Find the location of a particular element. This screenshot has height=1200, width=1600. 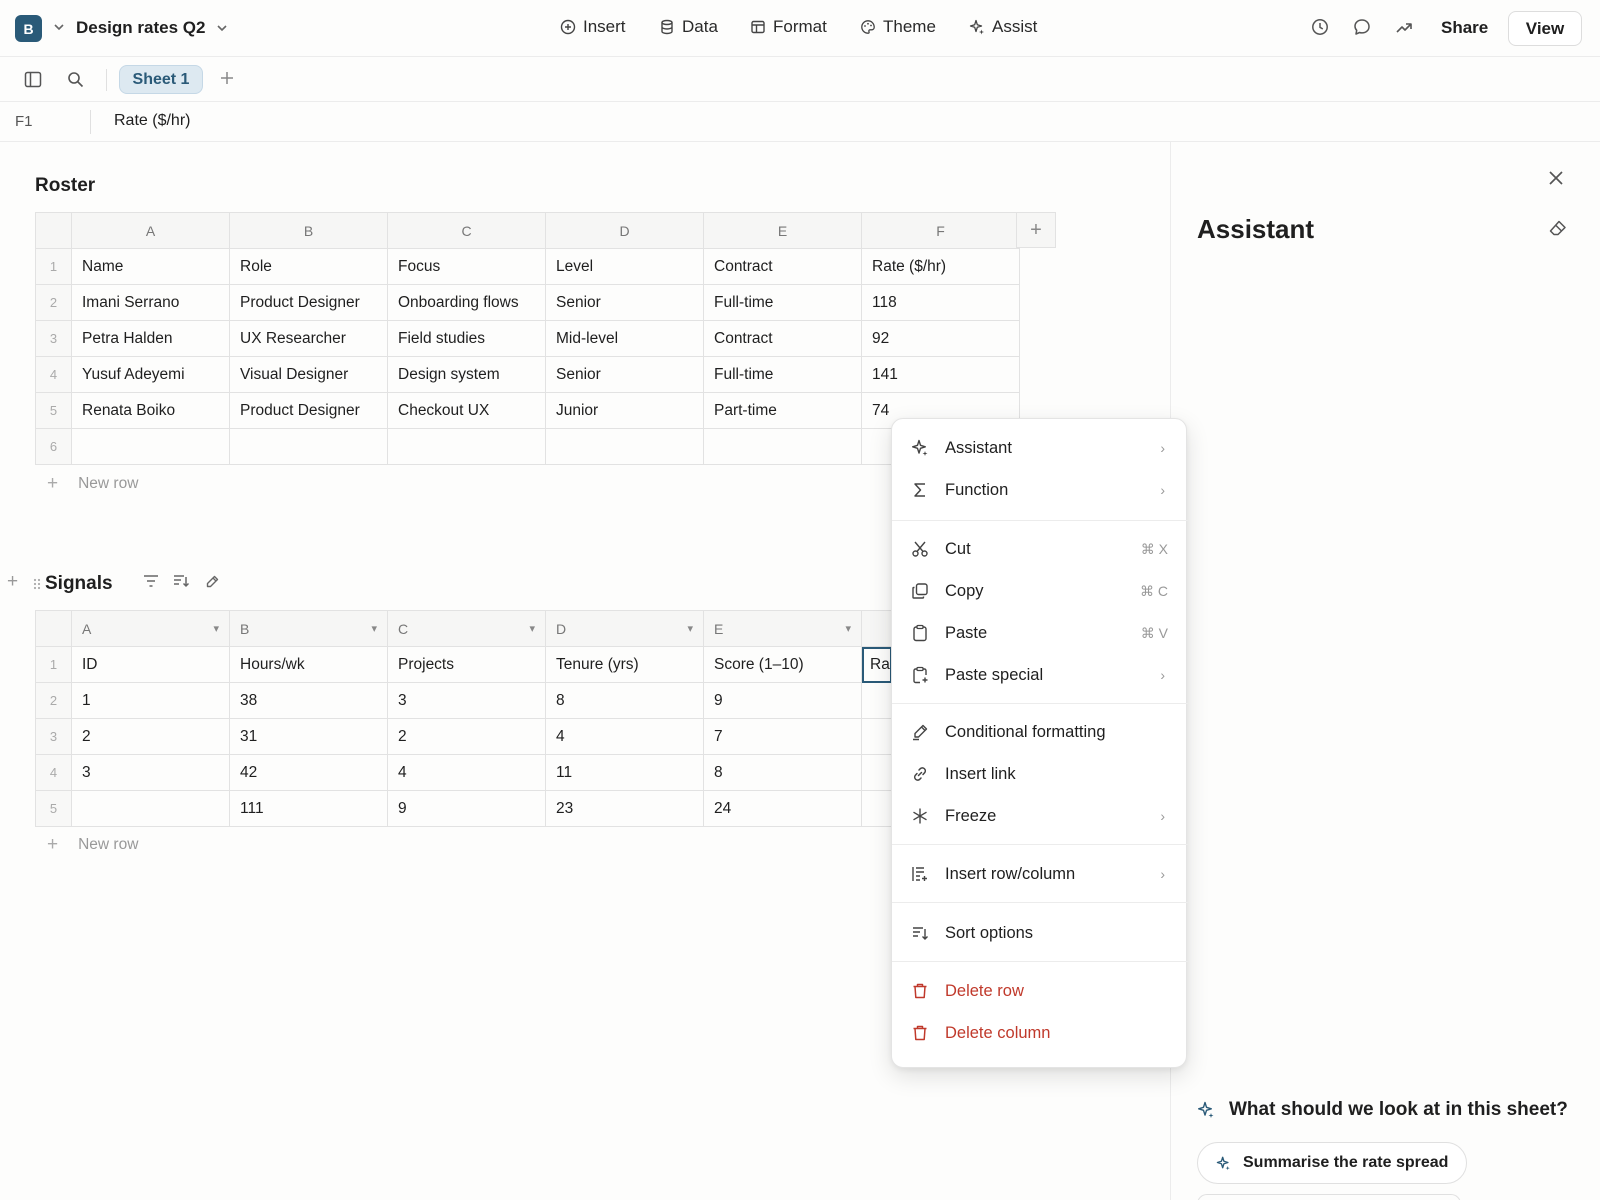

menu-item-paste: Paste ⌘ V is located at coordinates (1040, 633).